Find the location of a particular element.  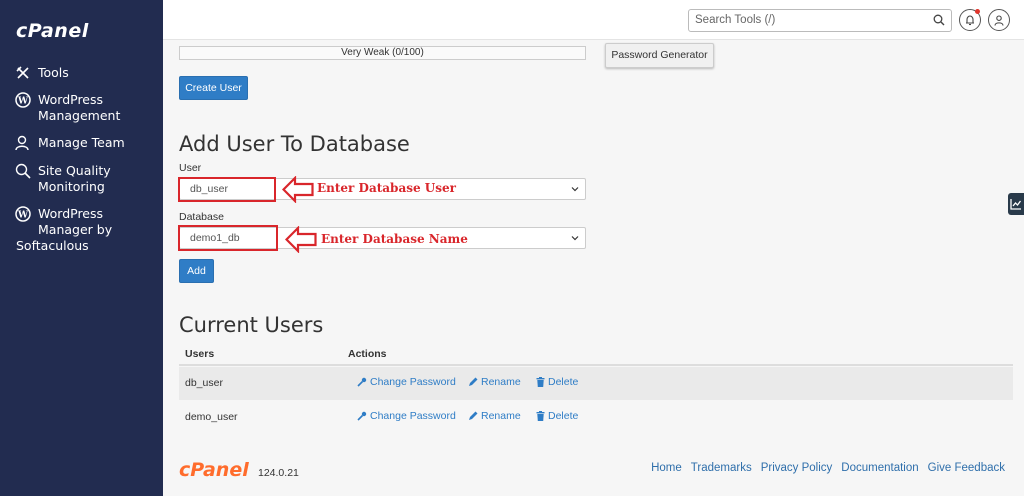

sidebar-item-tools: Tools is located at coordinates (41, 73).